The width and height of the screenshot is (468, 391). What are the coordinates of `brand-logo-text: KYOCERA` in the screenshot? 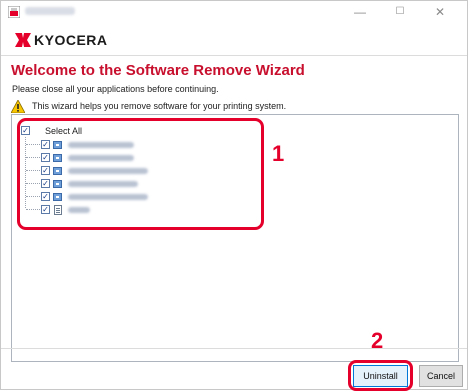 It's located at (71, 40).